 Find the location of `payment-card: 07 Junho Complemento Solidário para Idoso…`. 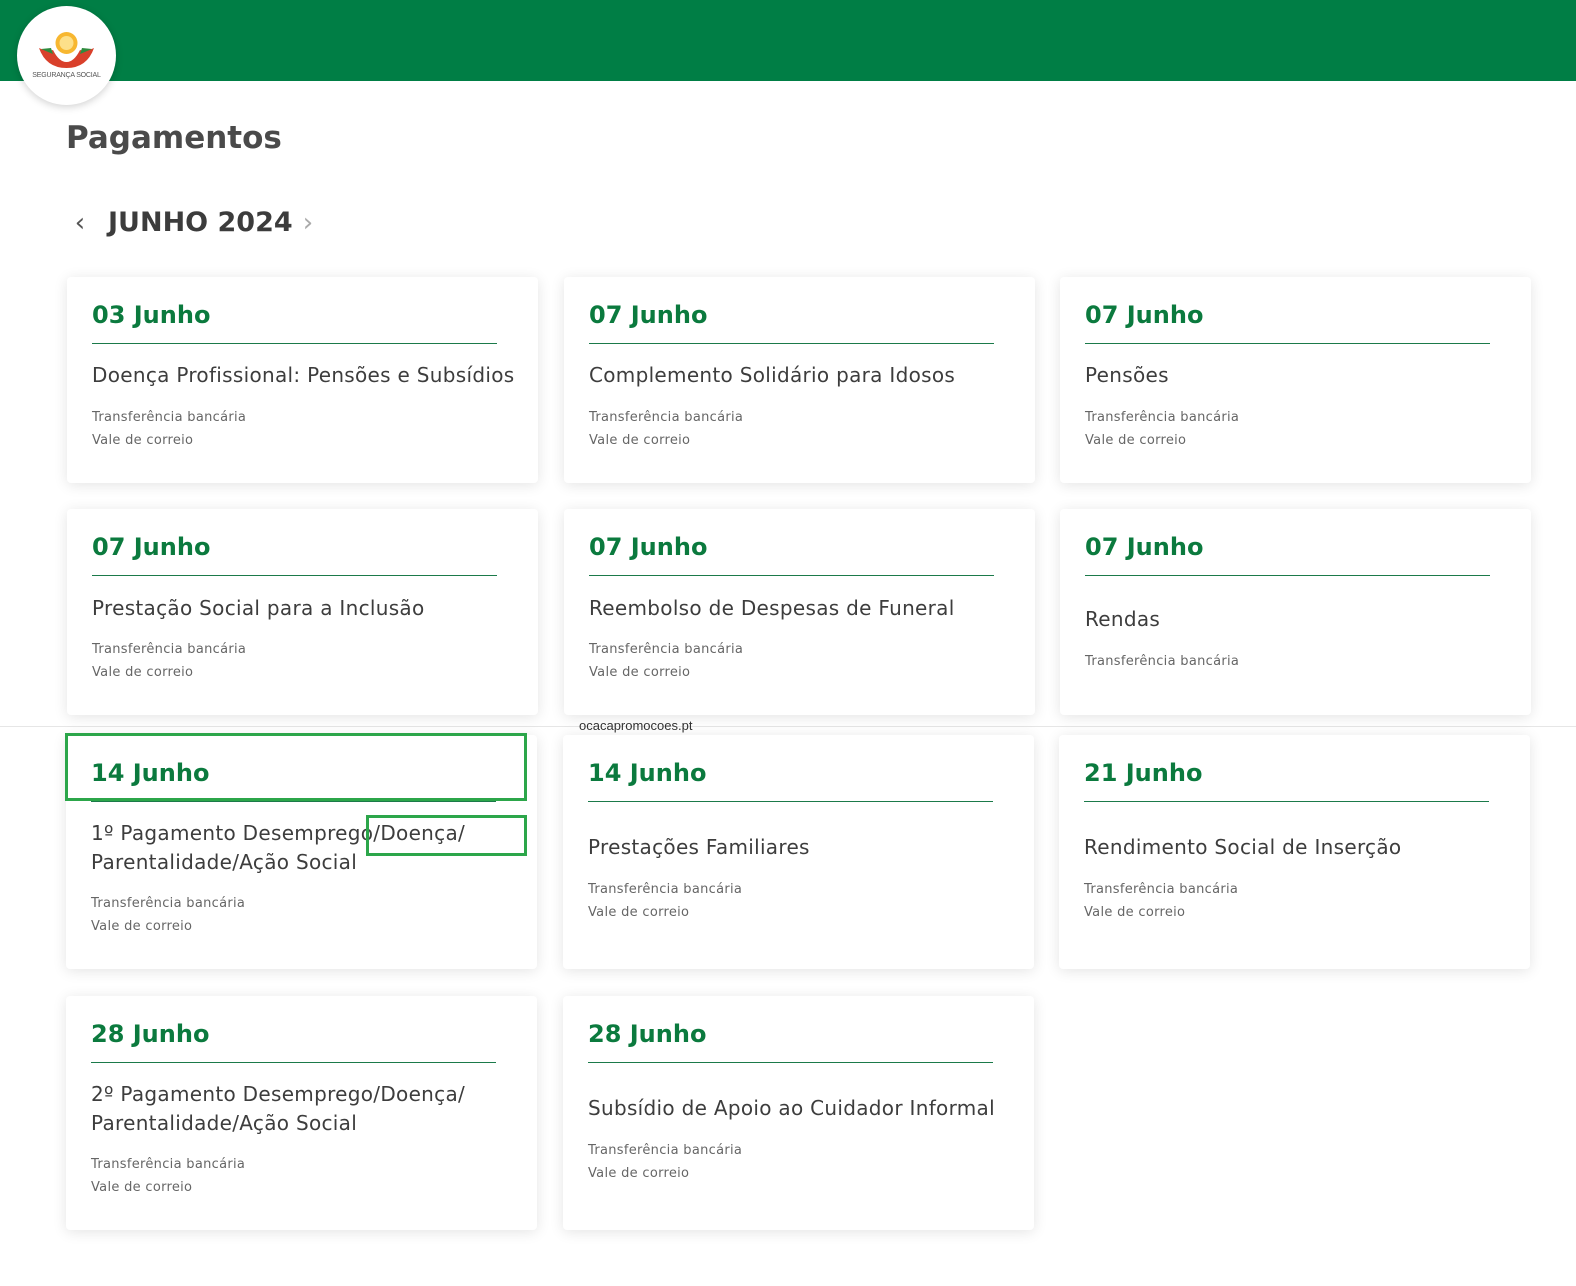

payment-card: 07 Junho Complemento Solidário para Idoso… is located at coordinates (799, 380).